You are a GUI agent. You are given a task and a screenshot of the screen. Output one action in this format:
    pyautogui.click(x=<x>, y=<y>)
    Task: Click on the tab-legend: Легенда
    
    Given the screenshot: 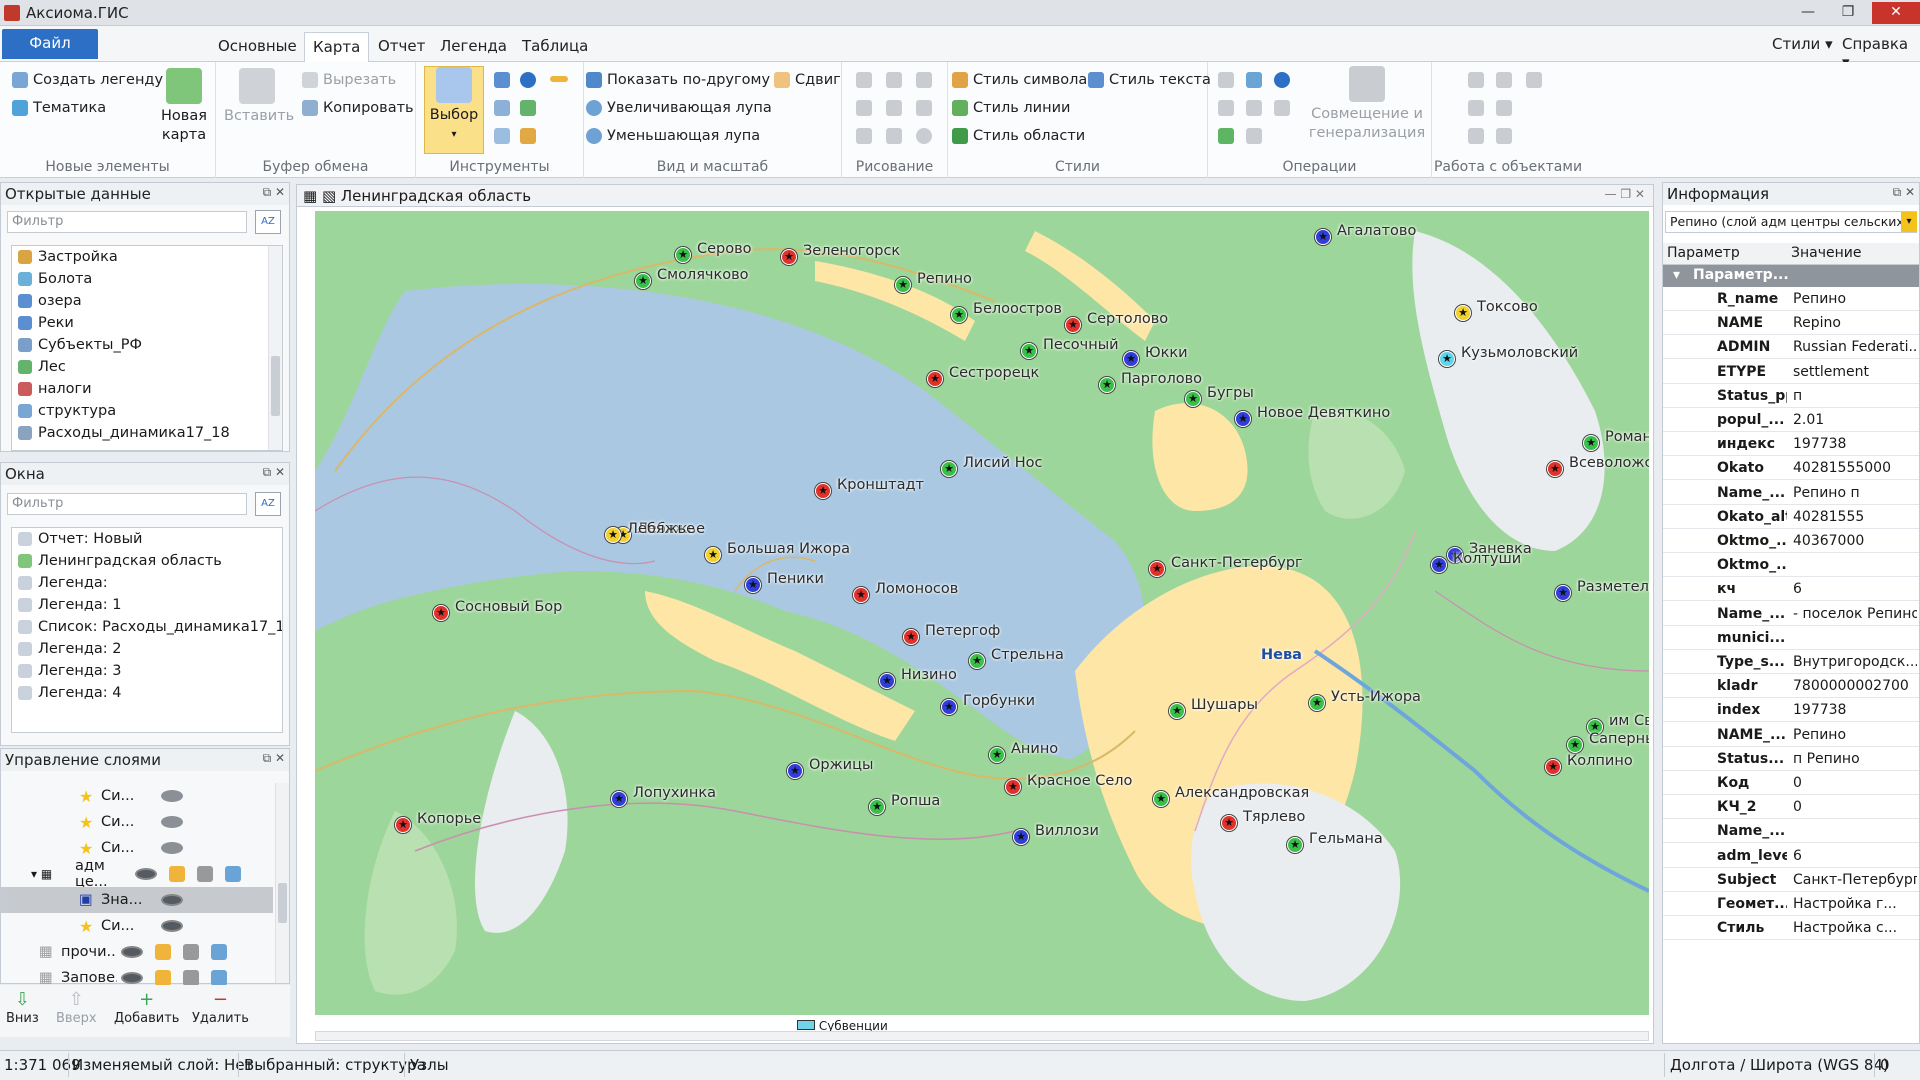 What is the action you would take?
    pyautogui.click(x=473, y=47)
    